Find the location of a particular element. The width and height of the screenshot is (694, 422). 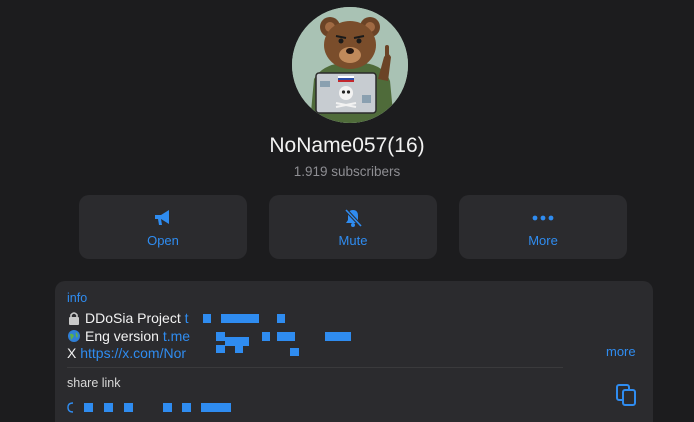

info-heading: info is located at coordinates (77, 298).